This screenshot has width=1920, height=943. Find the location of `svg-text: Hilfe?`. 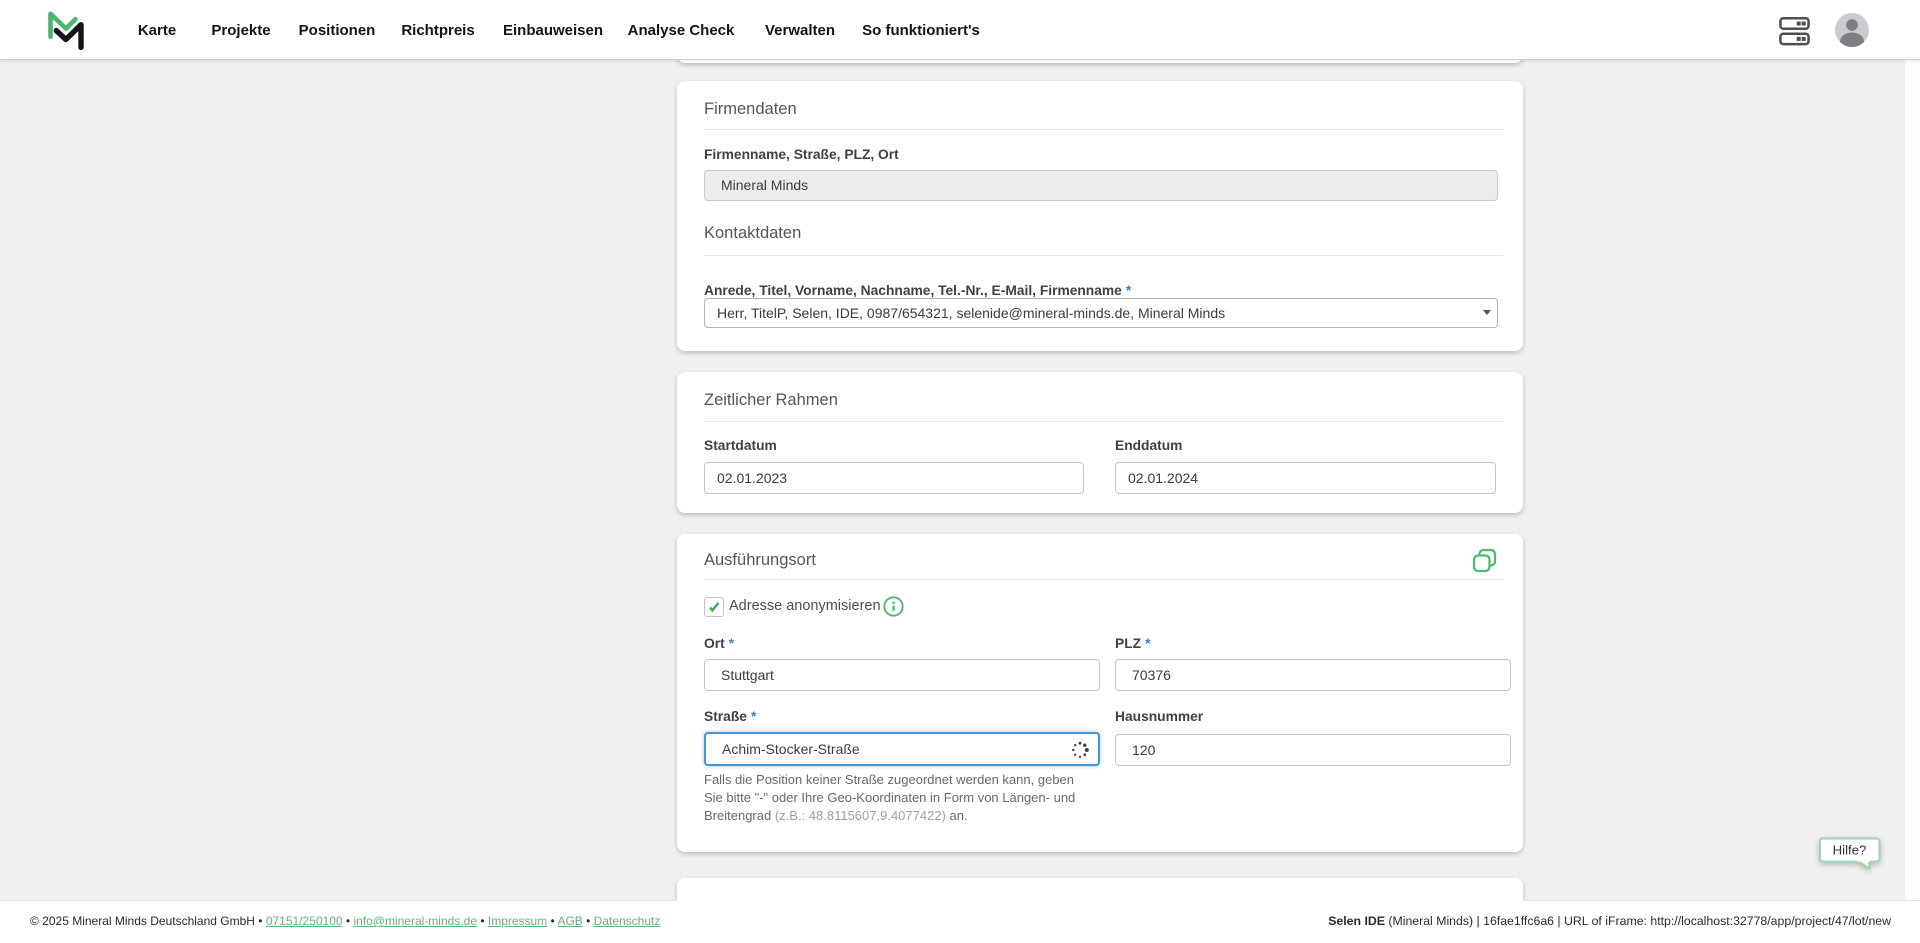

svg-text: Hilfe? is located at coordinates (1850, 849).